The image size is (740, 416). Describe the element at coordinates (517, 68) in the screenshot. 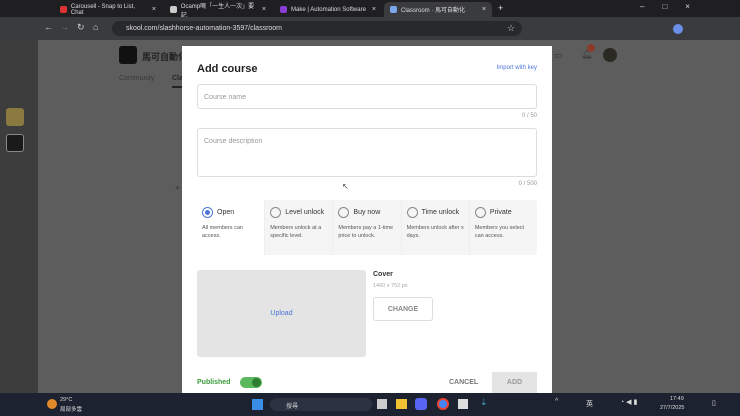

I see `import-with-key-link: Import with key` at that location.